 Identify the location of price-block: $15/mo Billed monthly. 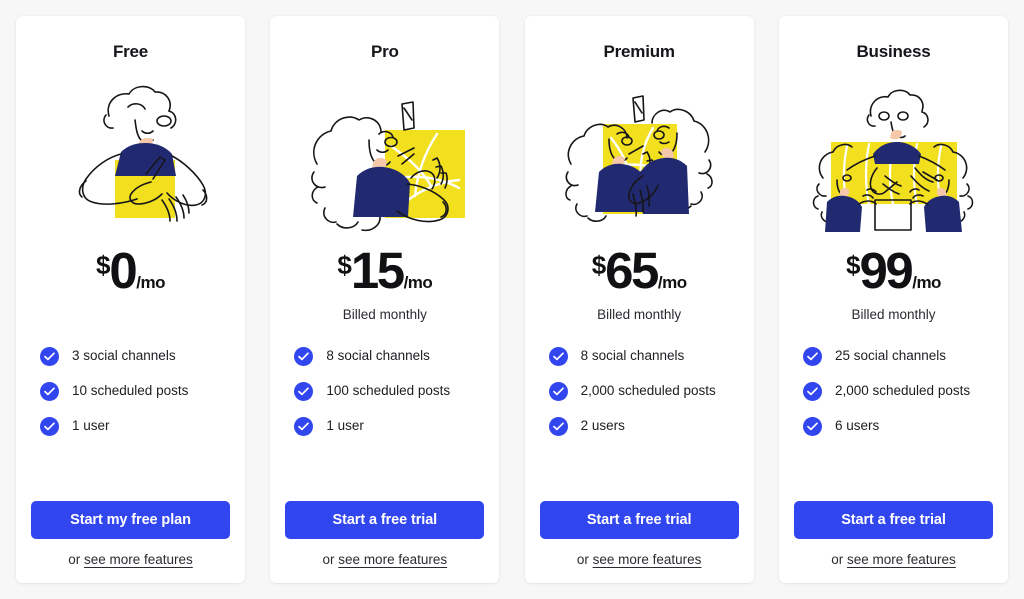
(384, 284).